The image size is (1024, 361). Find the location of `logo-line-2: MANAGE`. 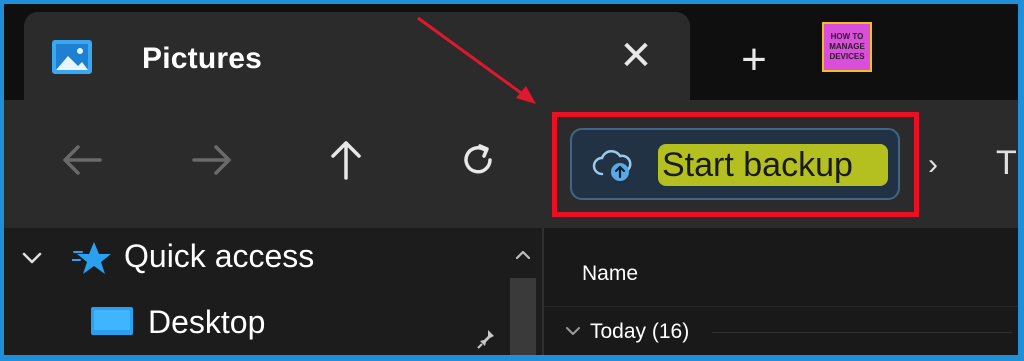

logo-line-2: MANAGE is located at coordinates (847, 46).